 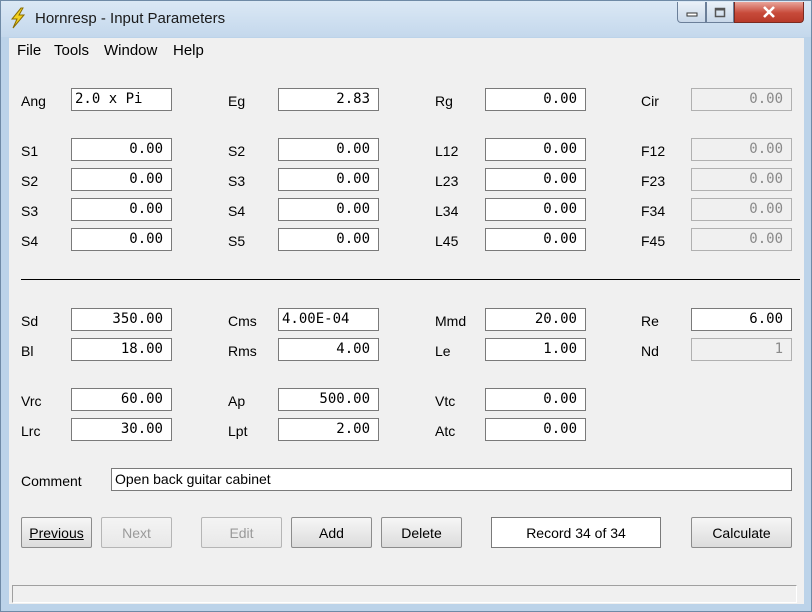 What do you see at coordinates (30, 321) in the screenshot?
I see `label-sd: Sd` at bounding box center [30, 321].